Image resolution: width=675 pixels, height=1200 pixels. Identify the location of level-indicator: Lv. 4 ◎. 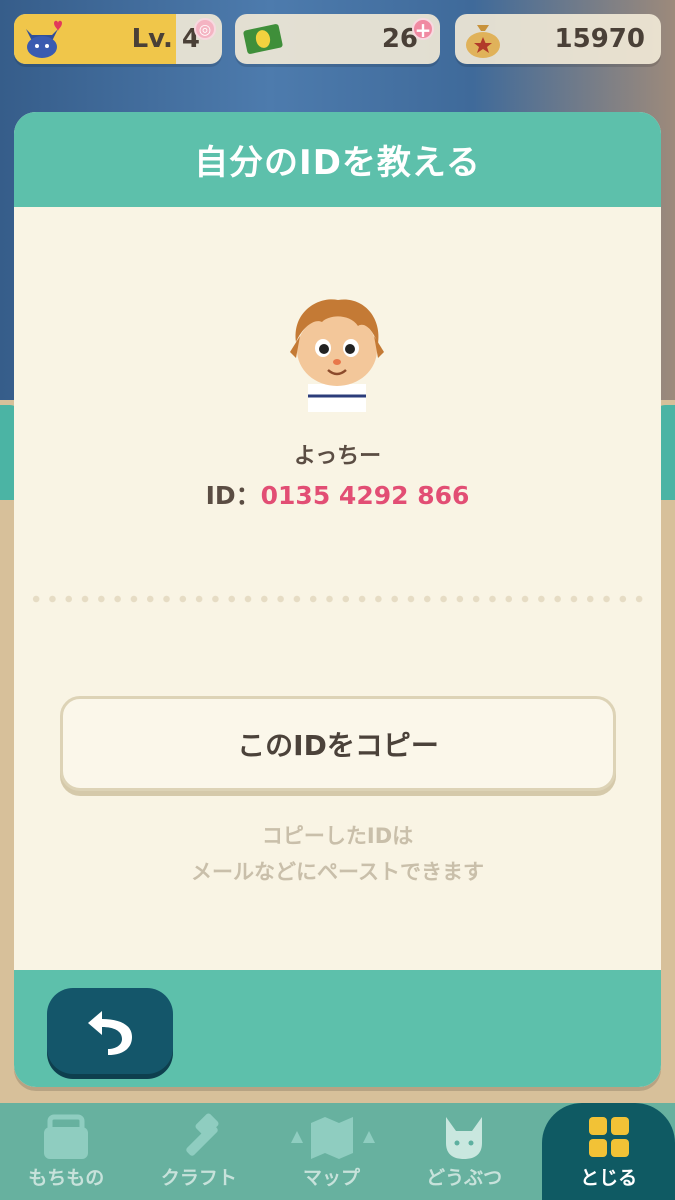
(118, 39).